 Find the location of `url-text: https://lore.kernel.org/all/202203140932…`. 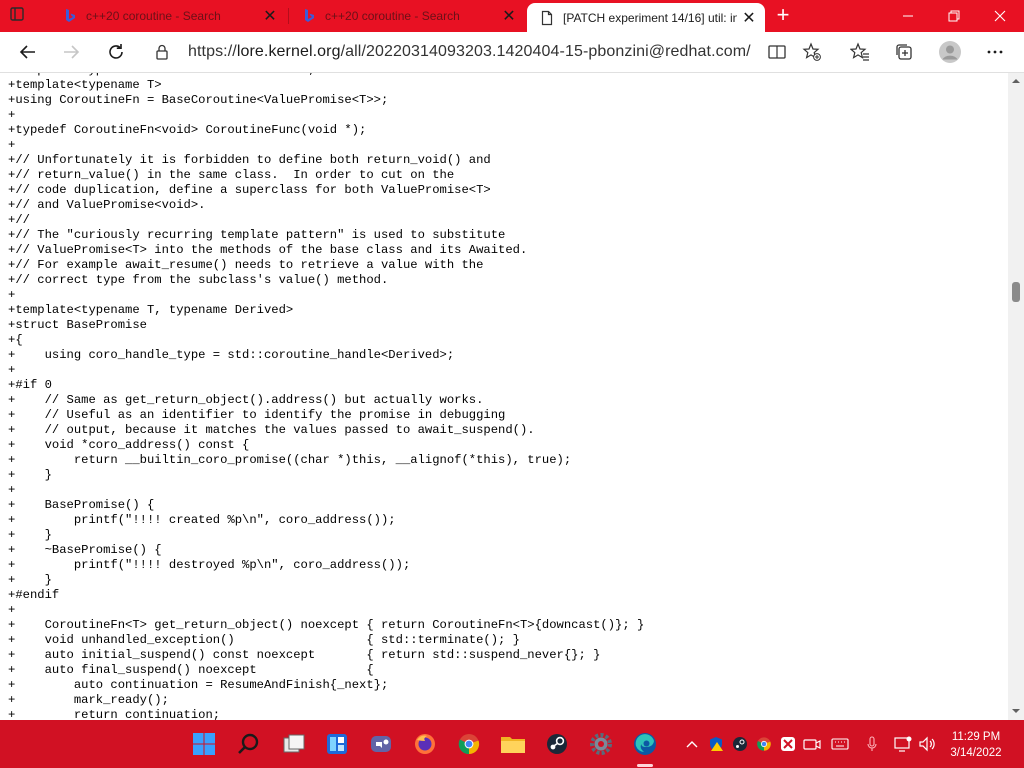

url-text: https://lore.kernel.org/all/202203140932… is located at coordinates (469, 52).